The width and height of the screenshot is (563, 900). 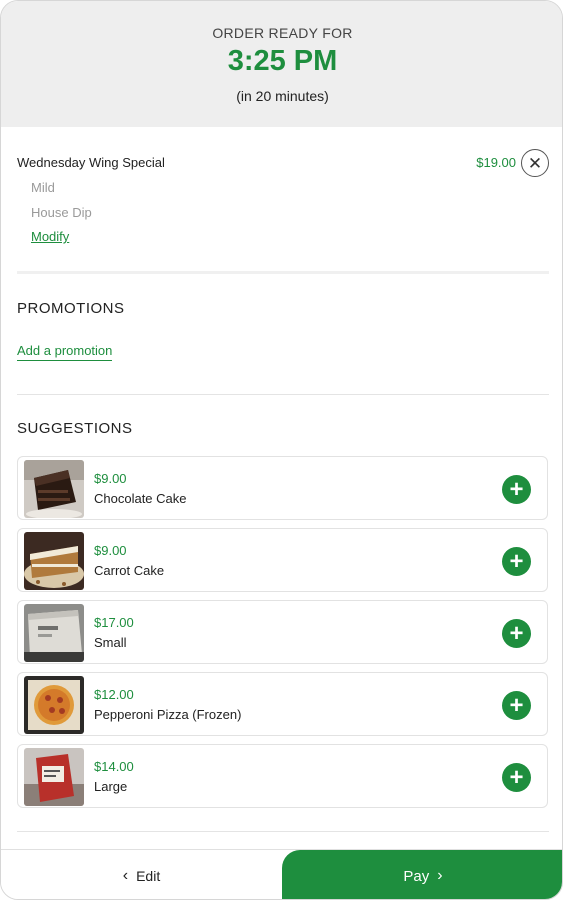 I want to click on cart-item-modifier: Mild, so click(x=43, y=187).